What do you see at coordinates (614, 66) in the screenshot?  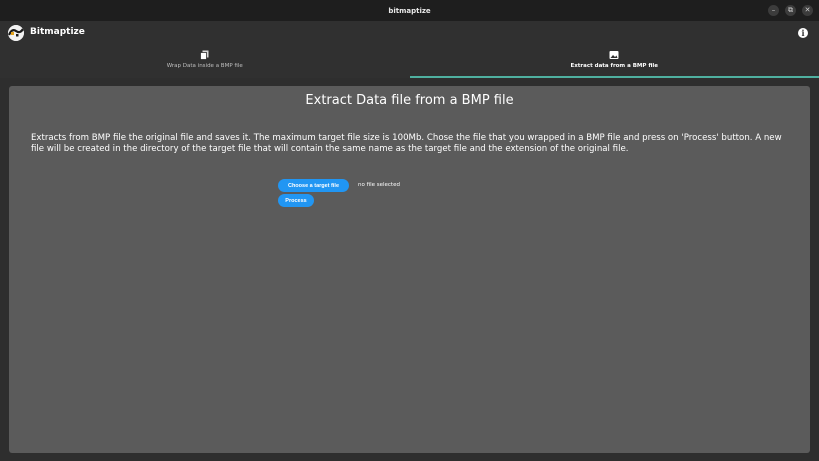 I see `tab-extract-data-label: Extract data from a BMP file` at bounding box center [614, 66].